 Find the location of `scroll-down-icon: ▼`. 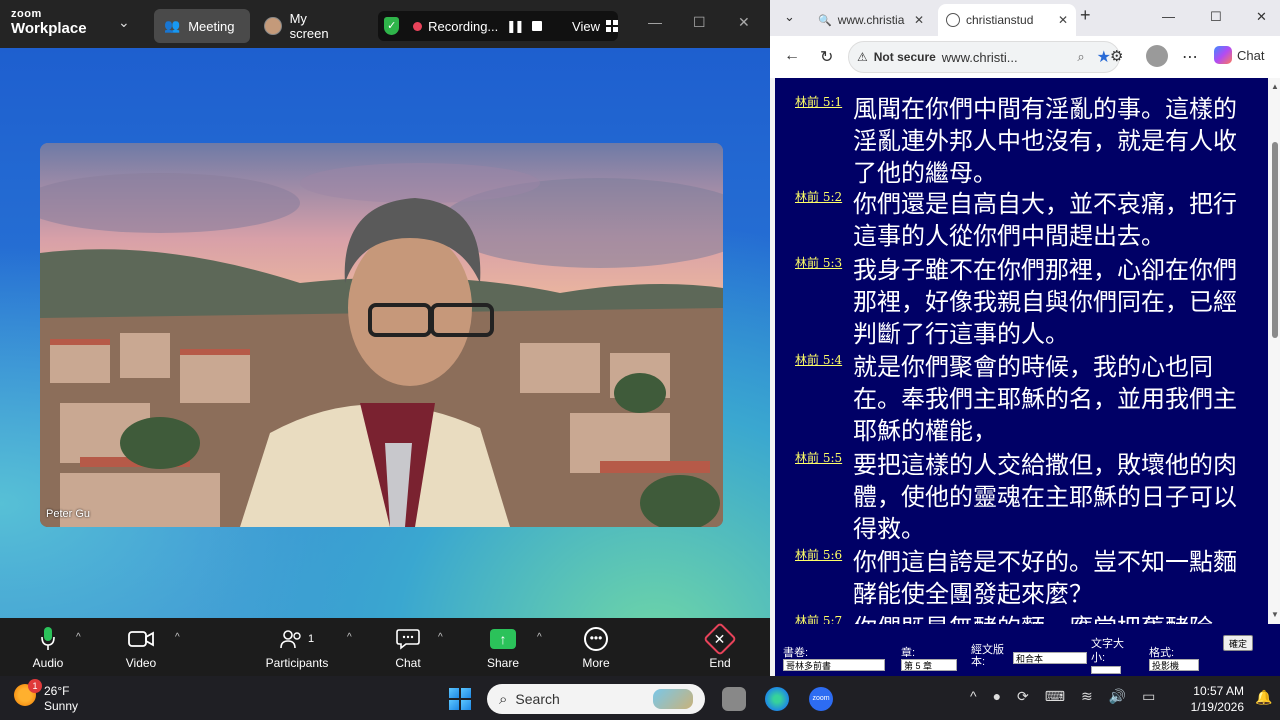

scroll-down-icon: ▼ is located at coordinates (1275, 614).